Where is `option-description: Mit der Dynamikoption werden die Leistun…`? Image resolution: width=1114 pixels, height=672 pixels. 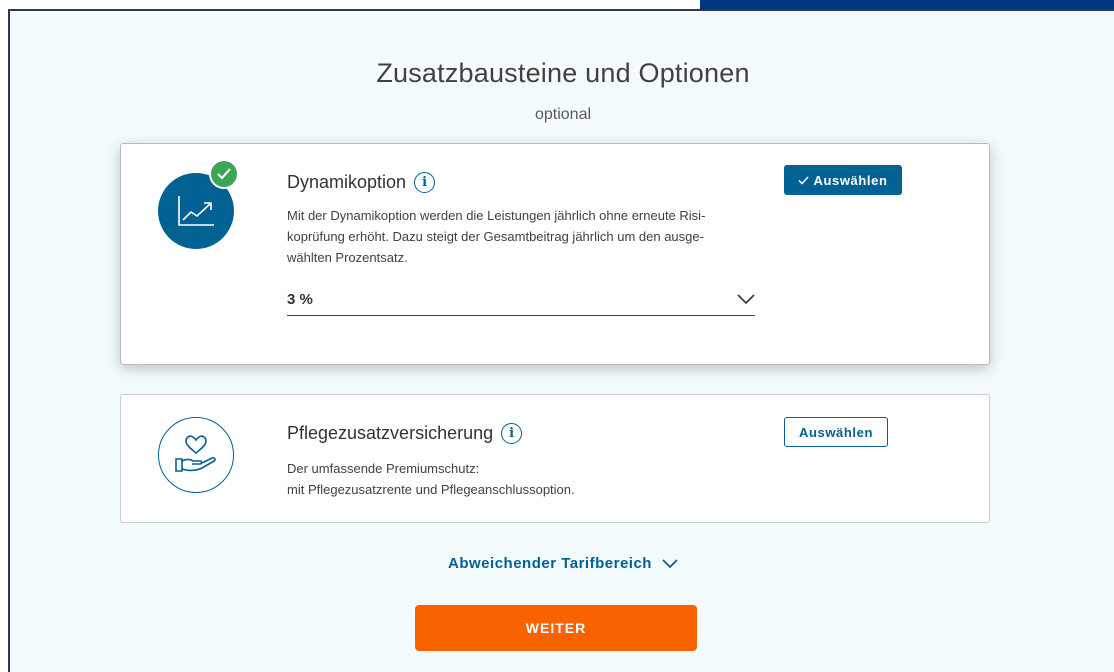 option-description: Mit der Dynamikoption werden die Leistun… is located at coordinates (522, 236).